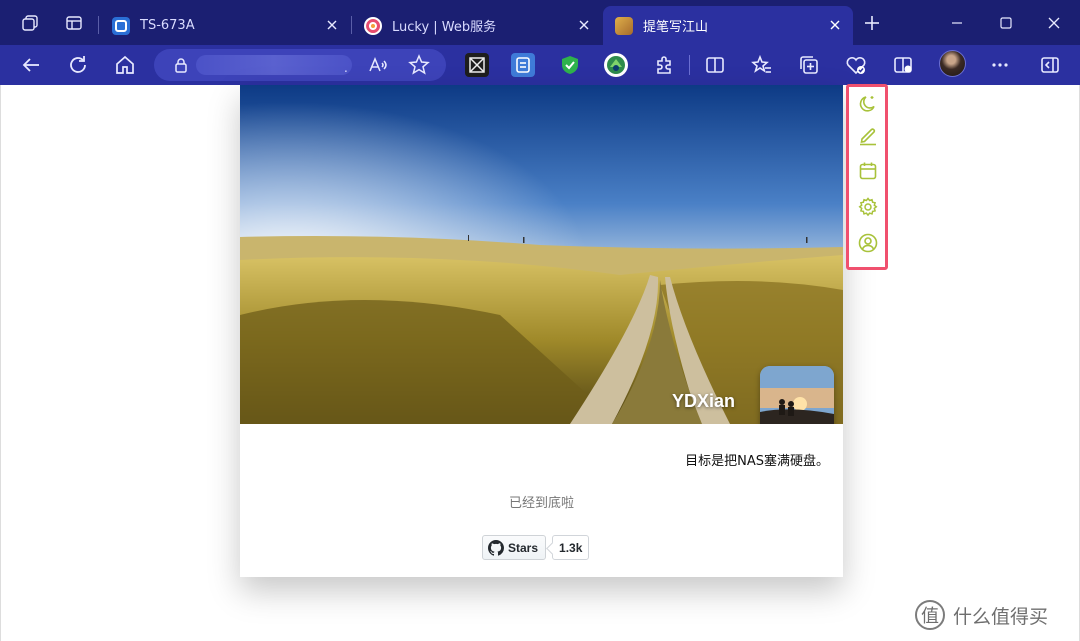 Image resolution: width=1080 pixels, height=641 pixels. Describe the element at coordinates (797, 395) in the screenshot. I see `profile-avatar-image` at that location.